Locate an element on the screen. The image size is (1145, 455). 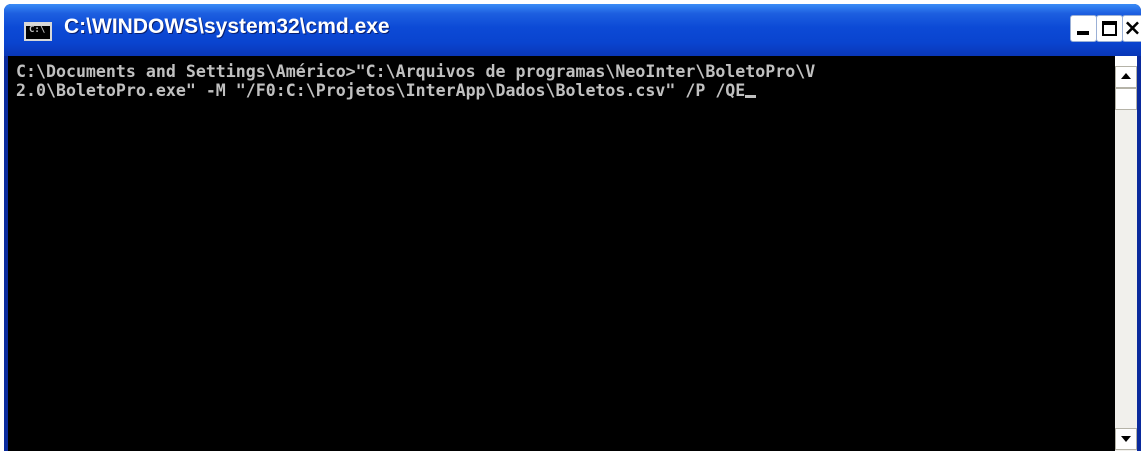
maximize-button is located at coordinates (1109, 28).